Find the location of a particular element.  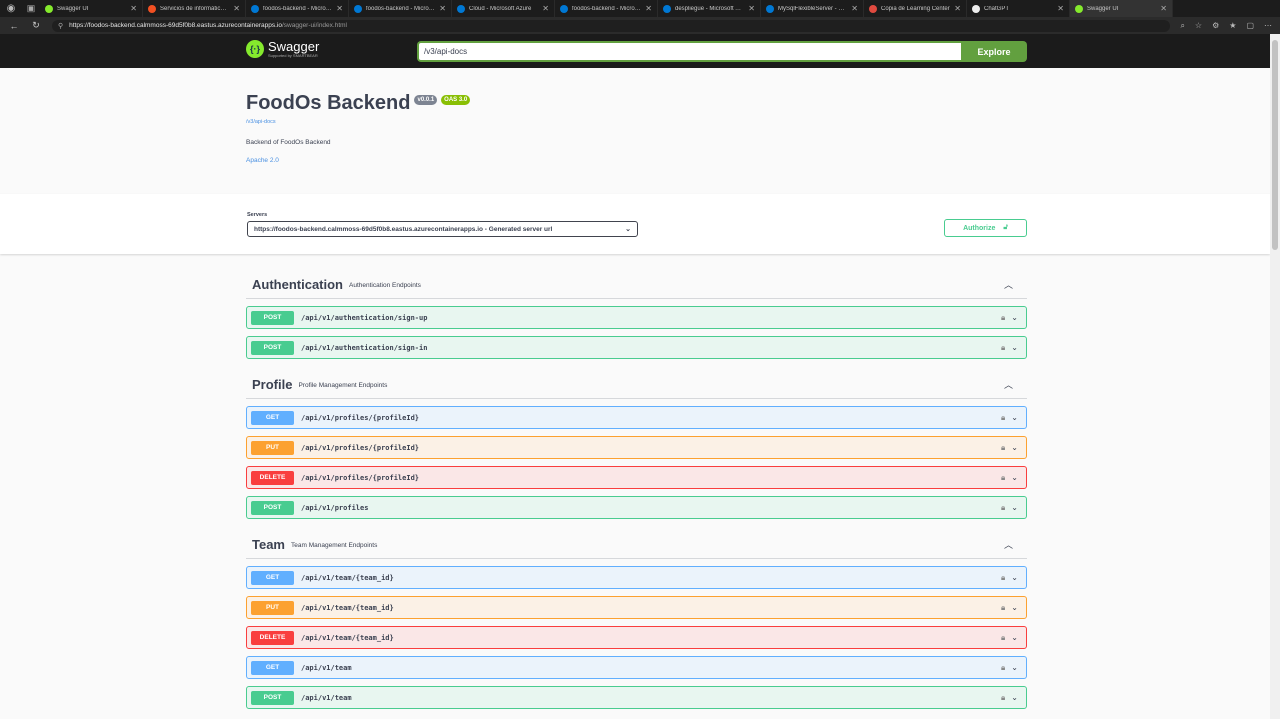

reading-icon: ☆ is located at coordinates (1198, 26).